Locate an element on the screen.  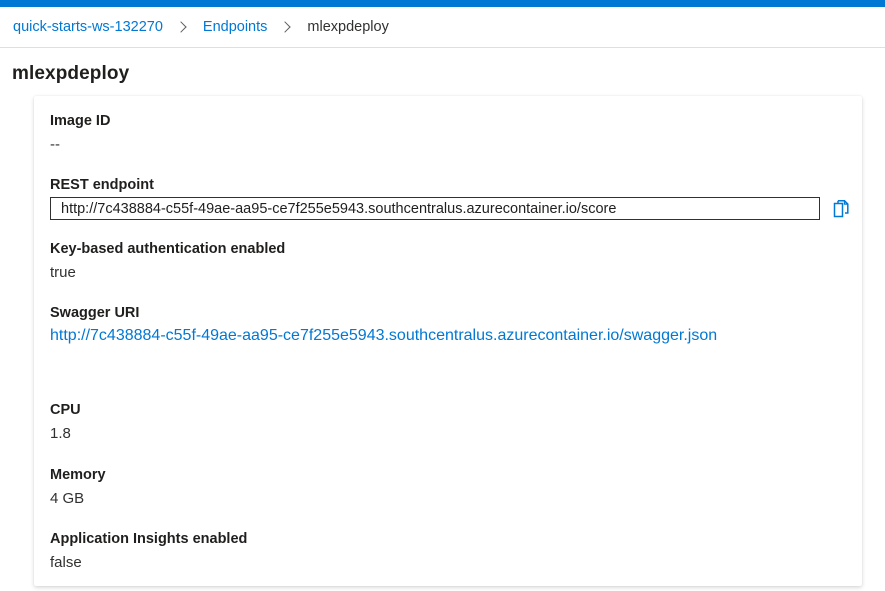
app-insights-field: Application Insights enabled false is located at coordinates (148, 551).